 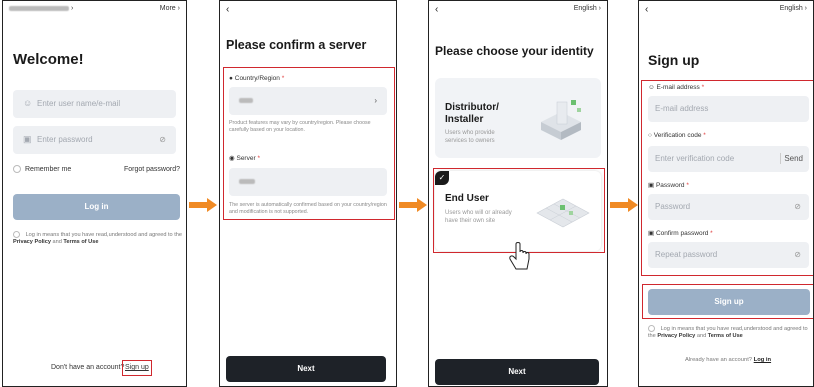 I want to click on more-label: More, so click(x=167, y=8).